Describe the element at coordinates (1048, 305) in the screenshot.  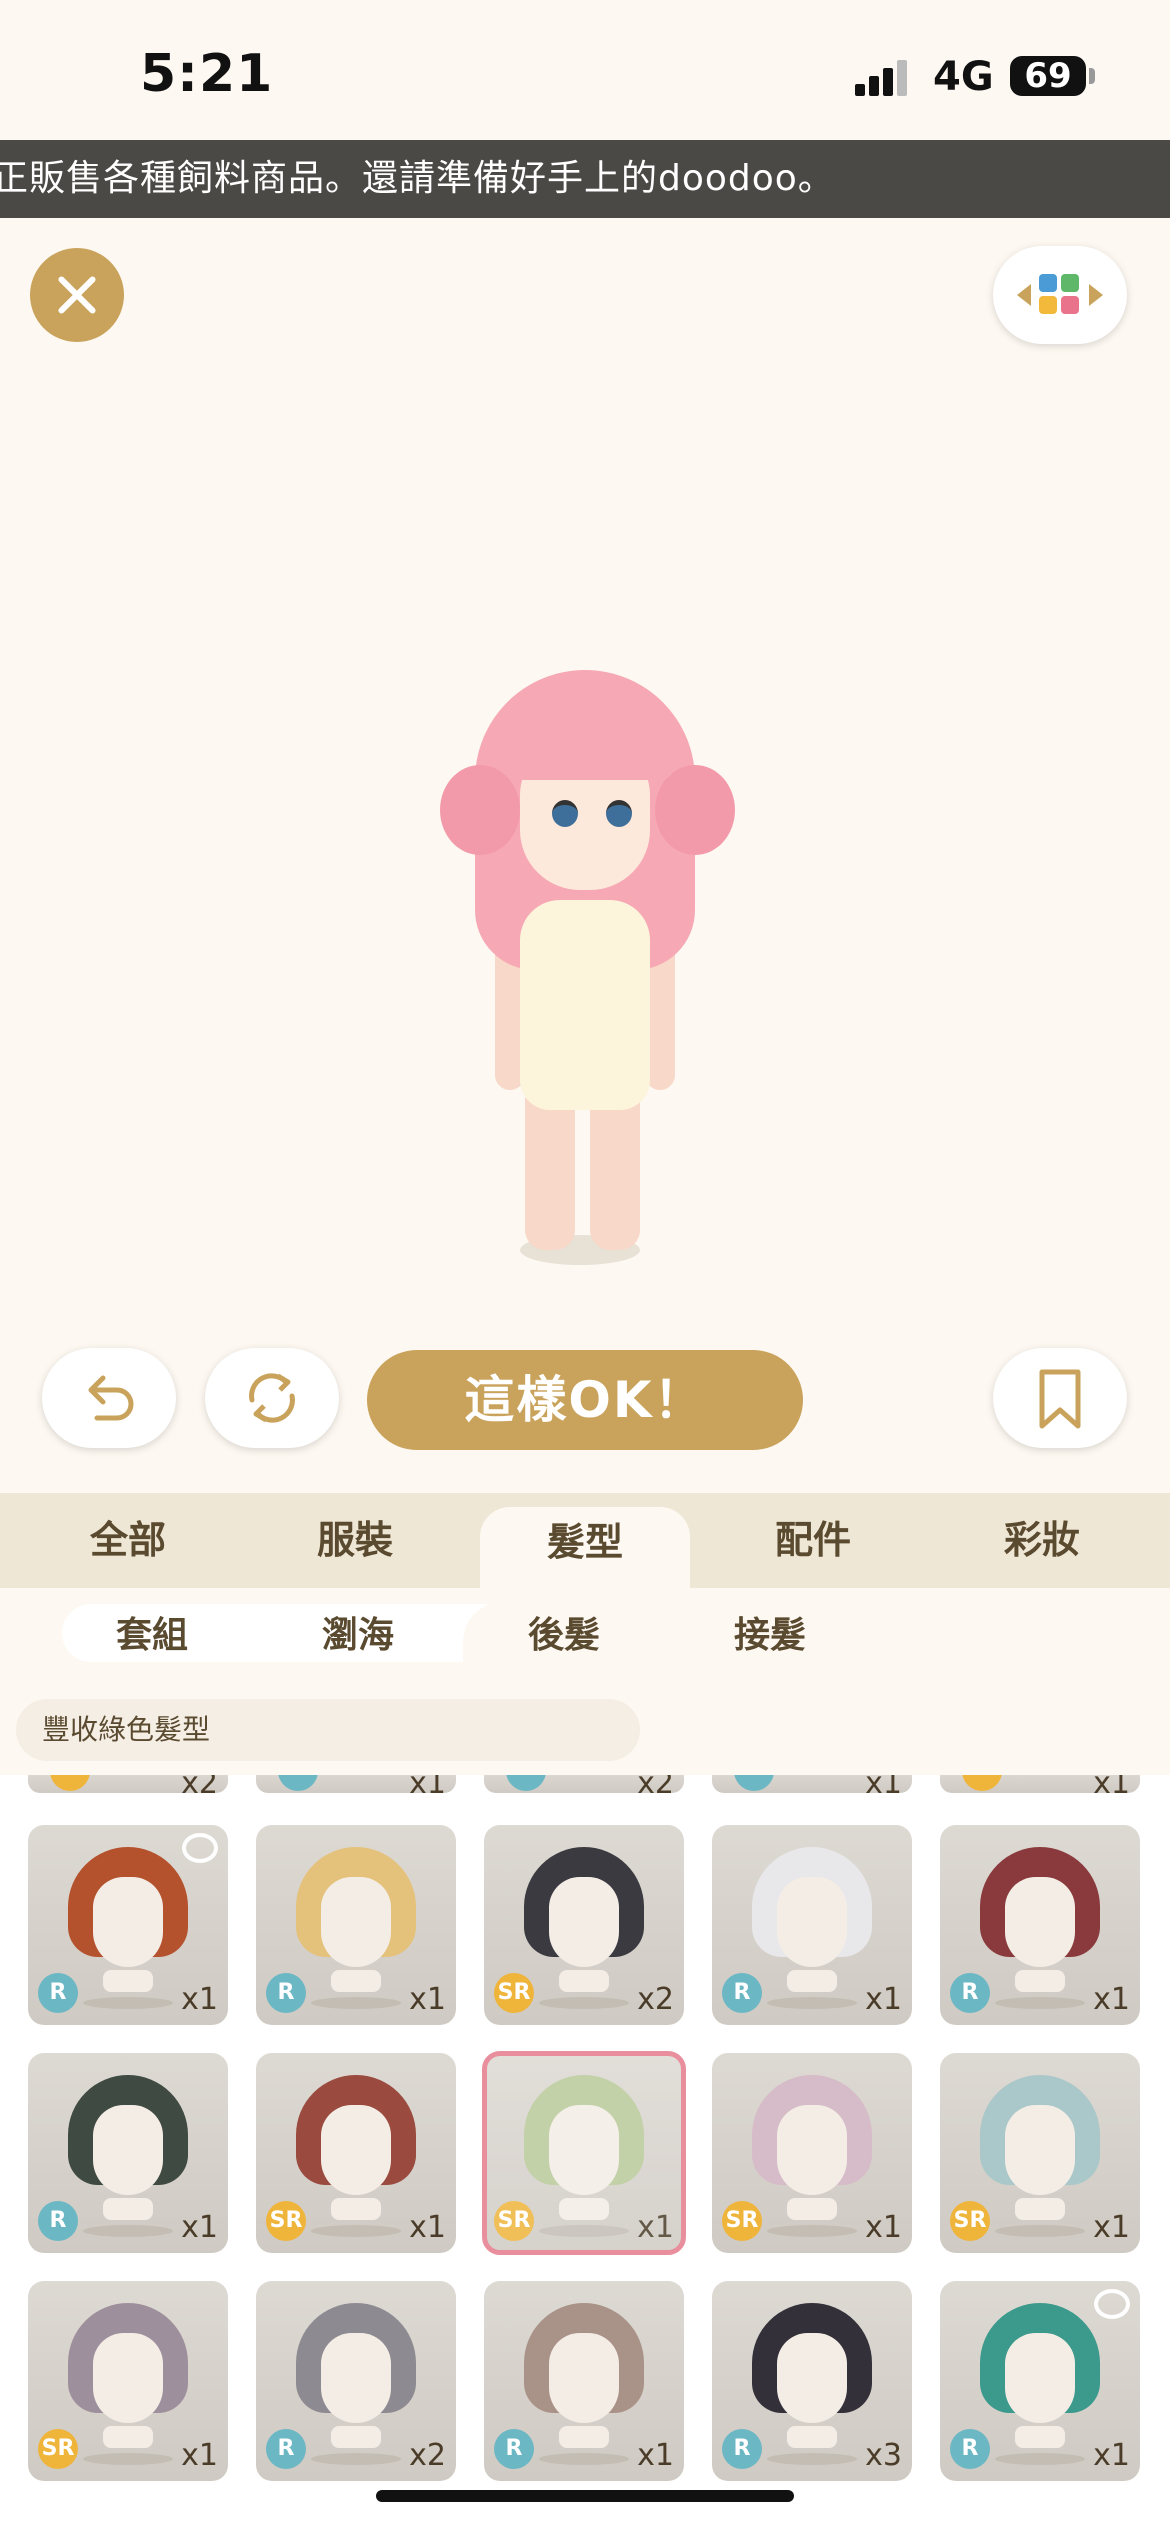
I see `palette-icon-yellow` at that location.